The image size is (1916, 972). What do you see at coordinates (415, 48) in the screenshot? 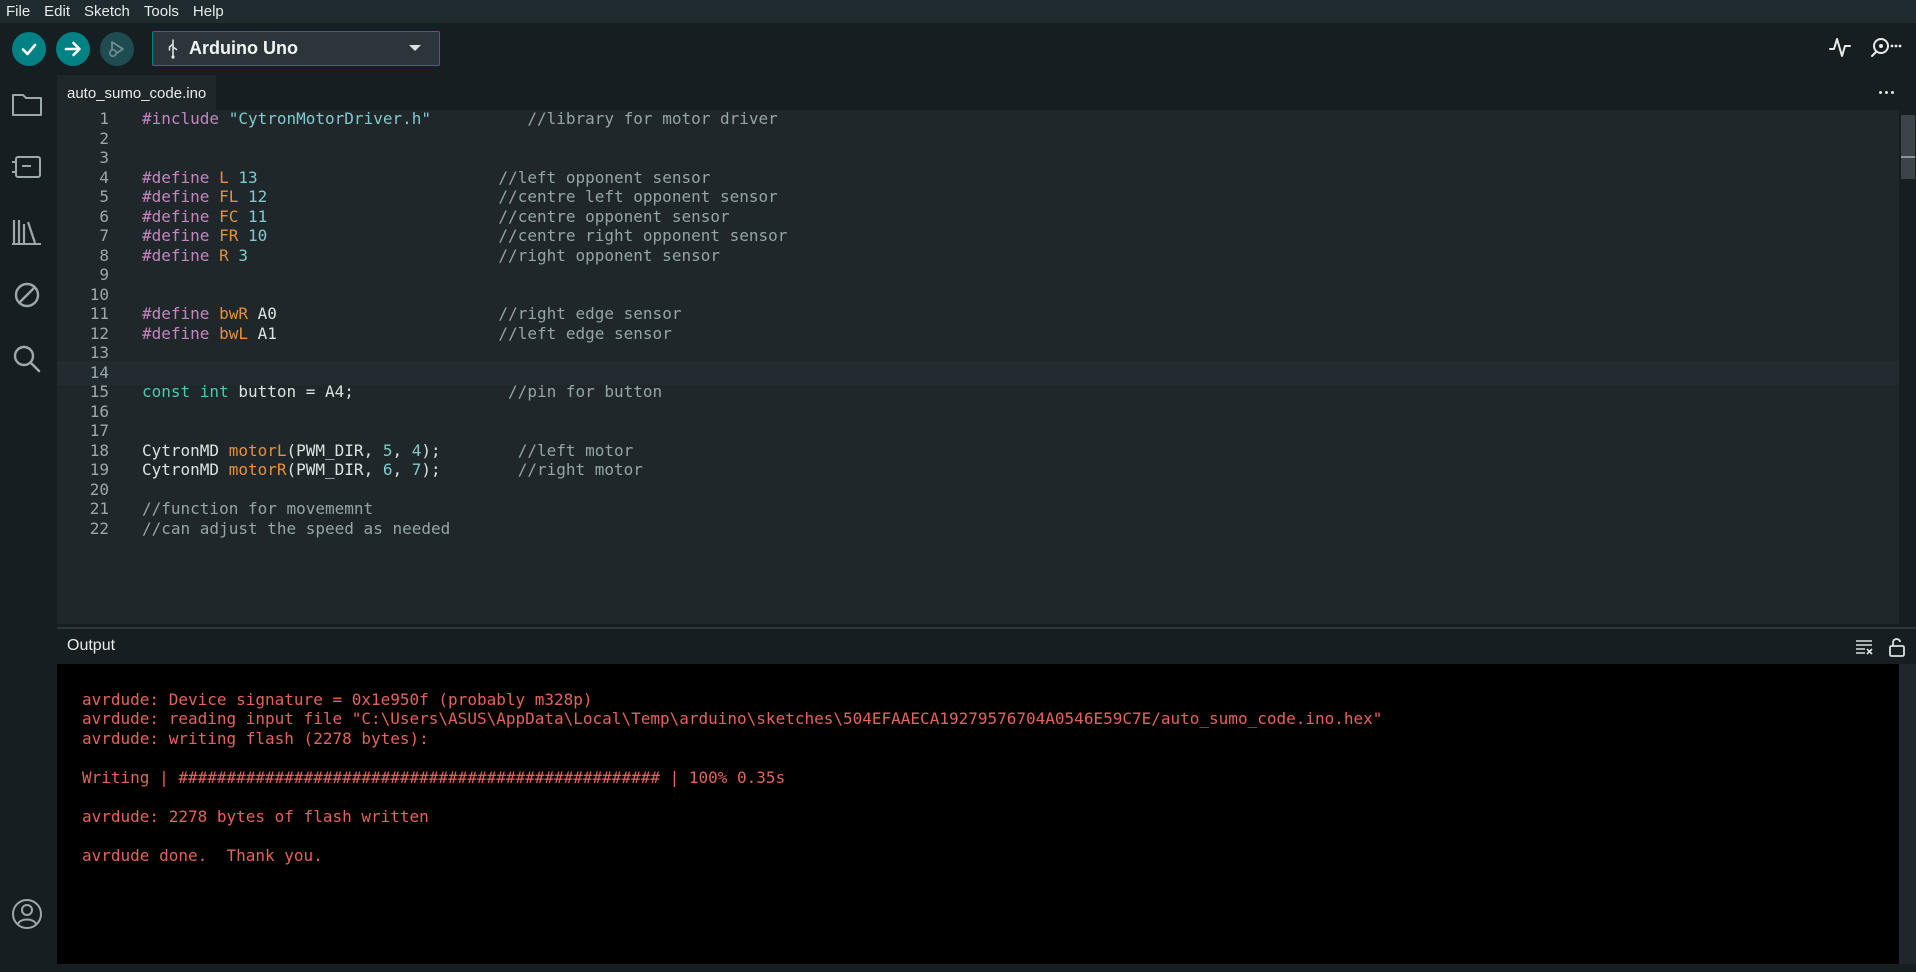
I see `chevron-down-icon` at bounding box center [415, 48].